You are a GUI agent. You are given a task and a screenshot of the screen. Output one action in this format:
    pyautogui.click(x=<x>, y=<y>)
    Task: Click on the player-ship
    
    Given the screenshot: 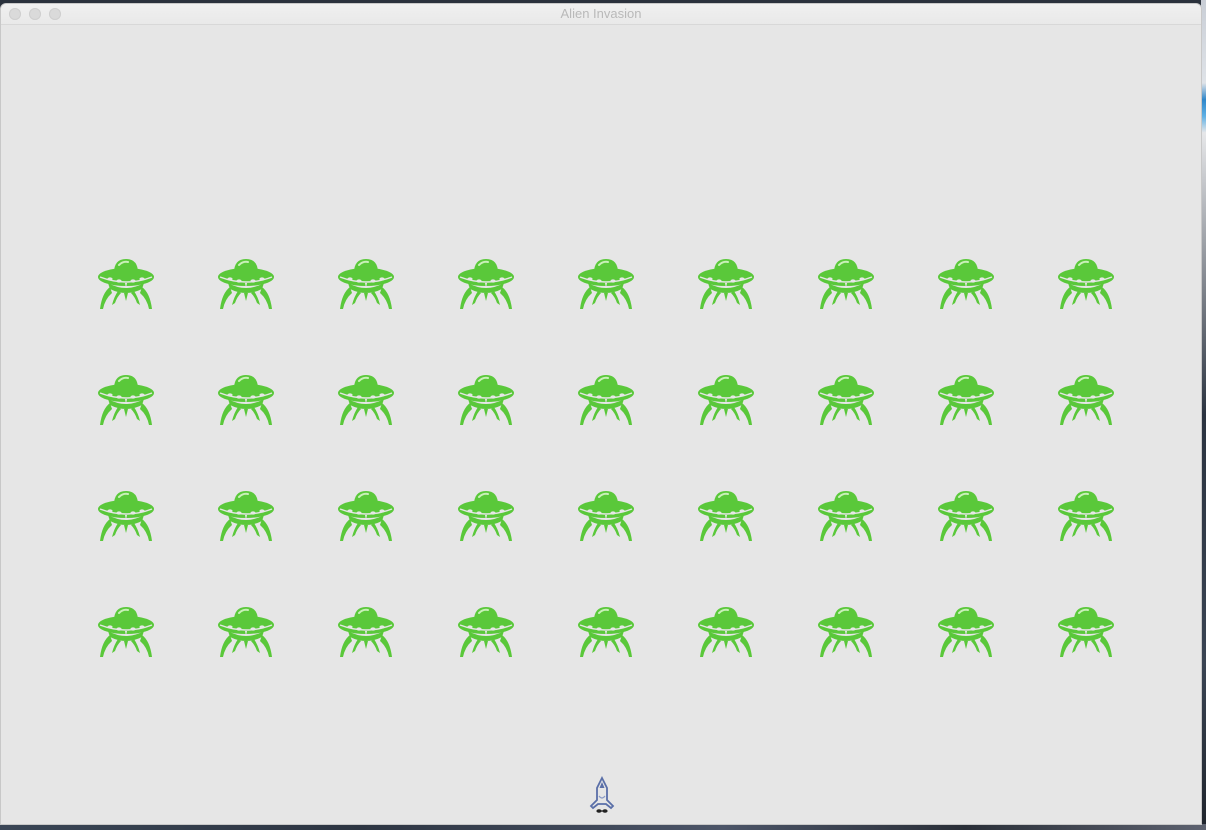 What is the action you would take?
    pyautogui.click(x=602, y=796)
    